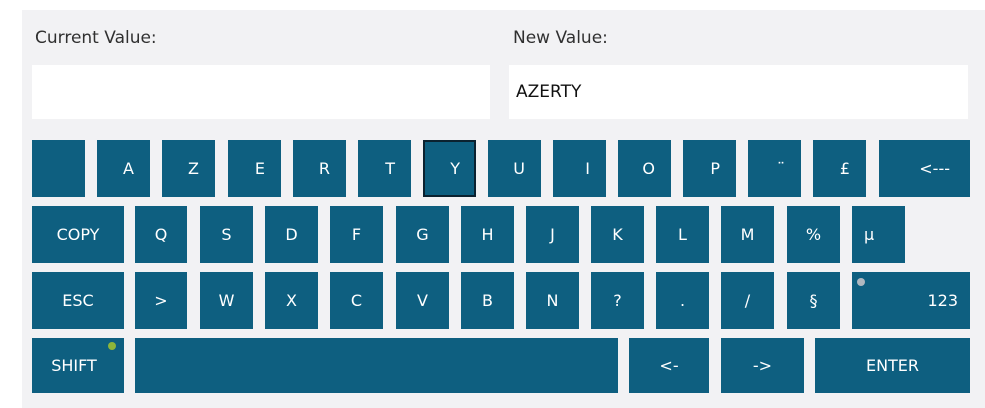 Image resolution: width=985 pixels, height=408 pixels. Describe the element at coordinates (188, 168) in the screenshot. I see `key-z: Z` at that location.